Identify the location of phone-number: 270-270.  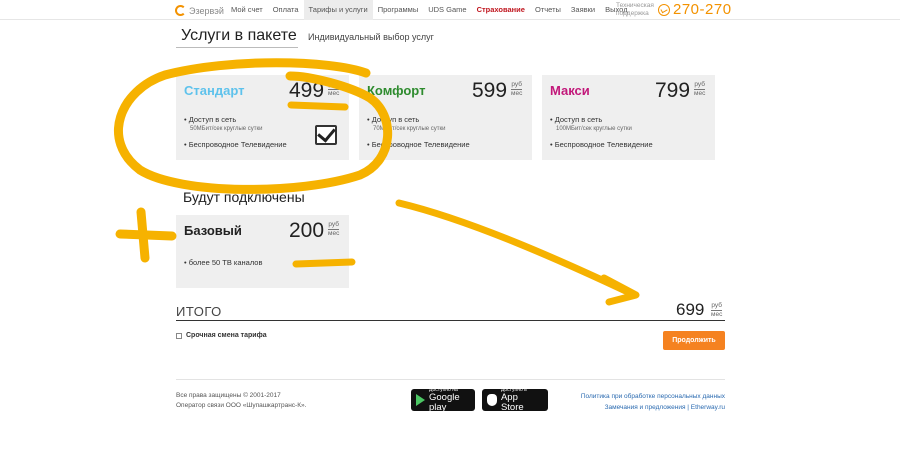
(702, 9).